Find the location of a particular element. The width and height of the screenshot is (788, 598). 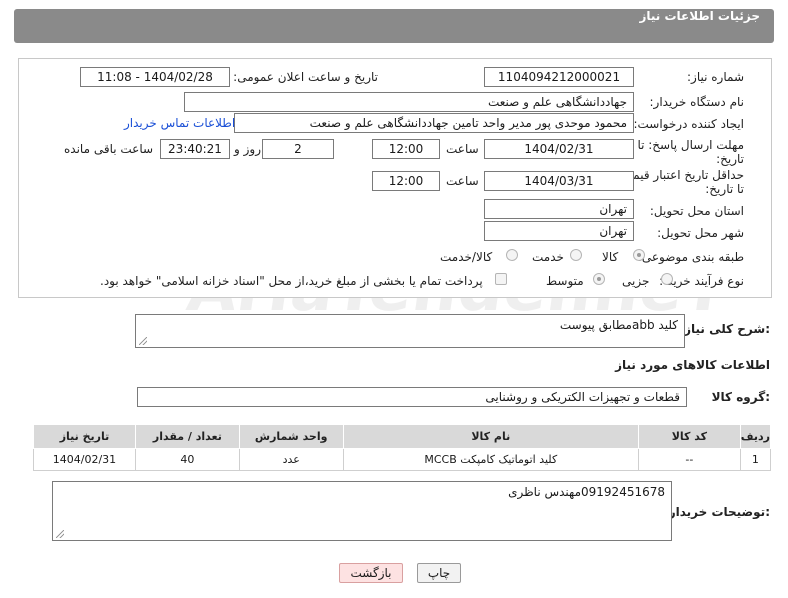

process-radio-medium is located at coordinates (599, 279).